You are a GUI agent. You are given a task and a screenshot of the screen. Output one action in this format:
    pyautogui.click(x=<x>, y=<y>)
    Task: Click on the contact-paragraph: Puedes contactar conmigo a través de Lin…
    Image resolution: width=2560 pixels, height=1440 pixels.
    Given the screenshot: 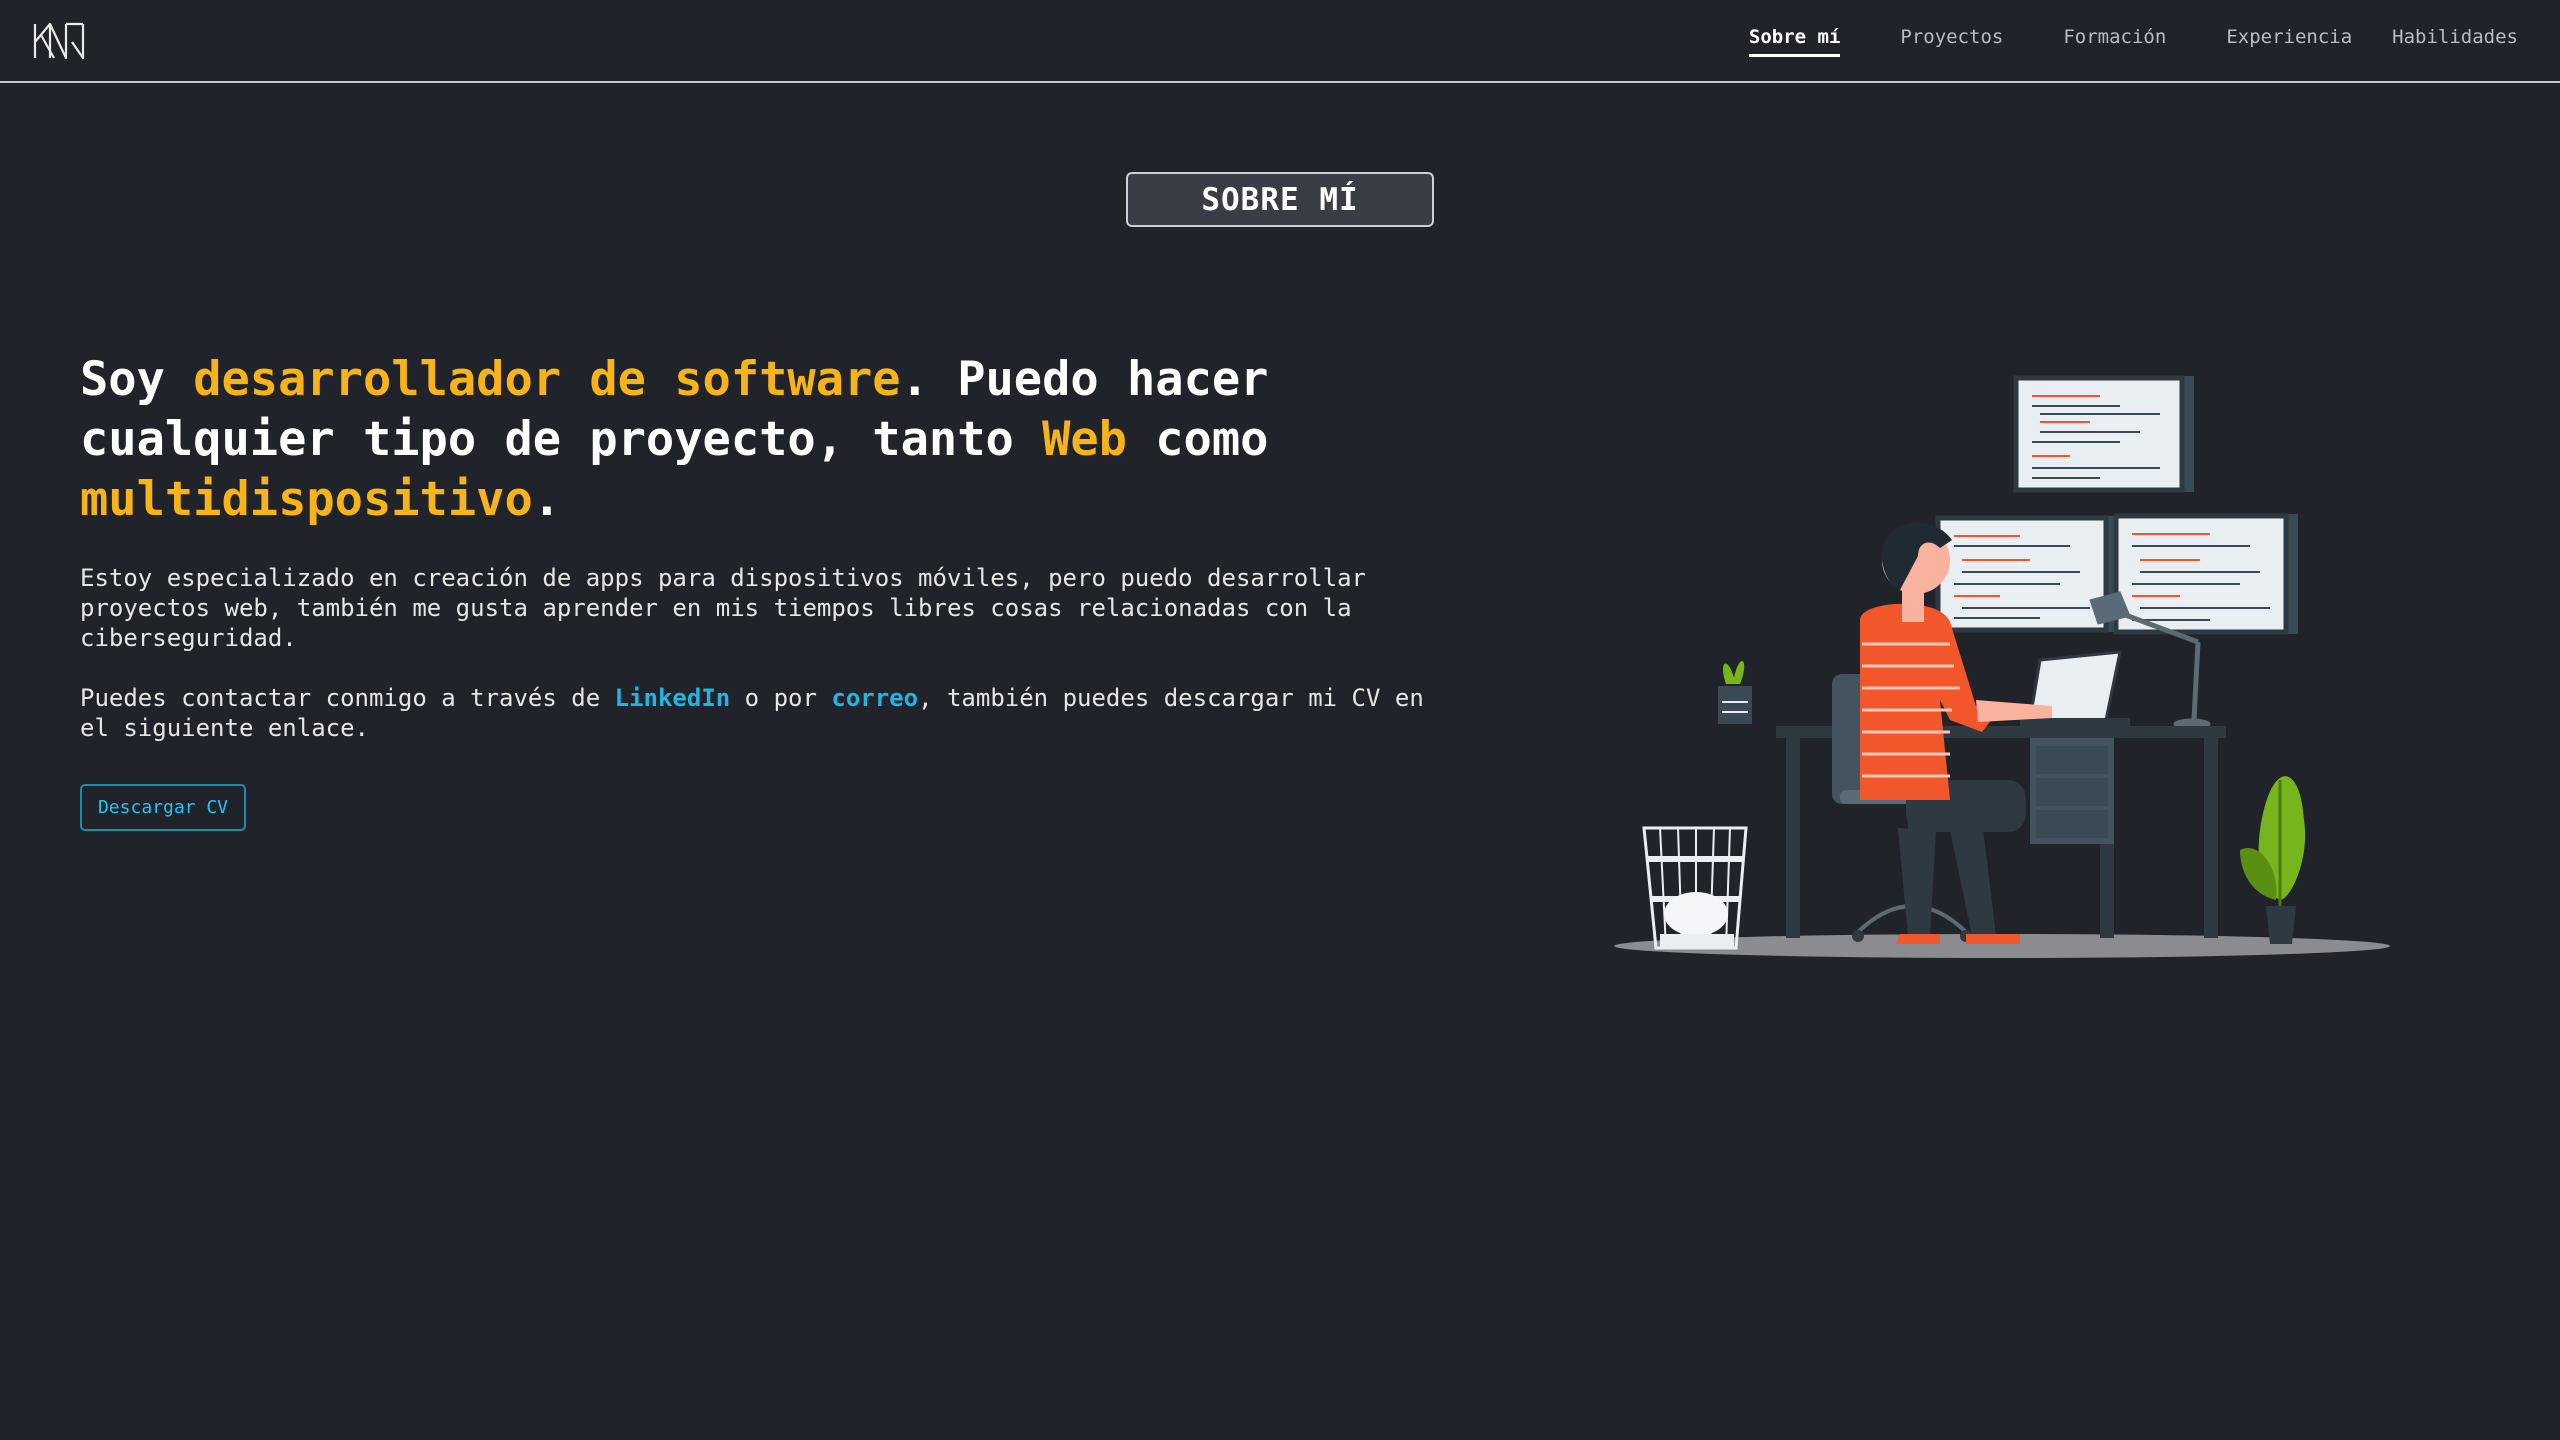 What is the action you would take?
    pyautogui.click(x=770, y=713)
    